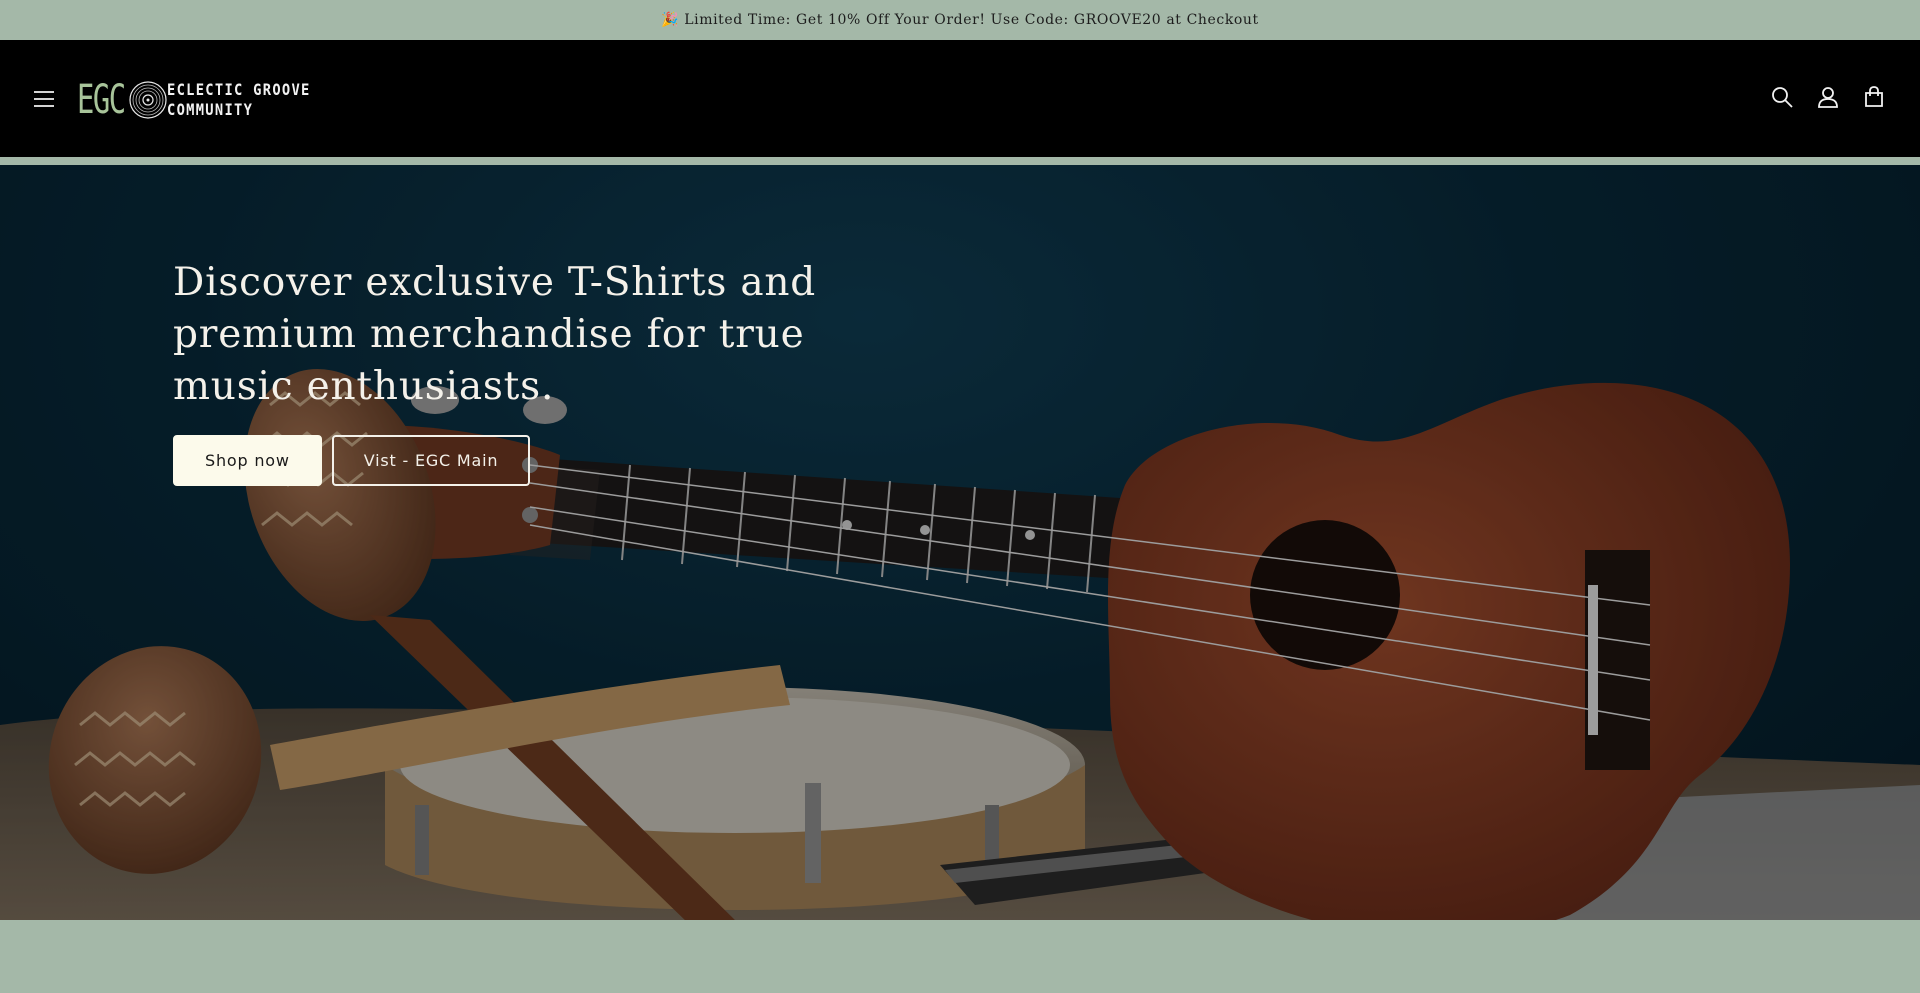 Image resolution: width=1920 pixels, height=993 pixels. I want to click on logo-line-1: ECLECTIC GROOVE, so click(239, 89).